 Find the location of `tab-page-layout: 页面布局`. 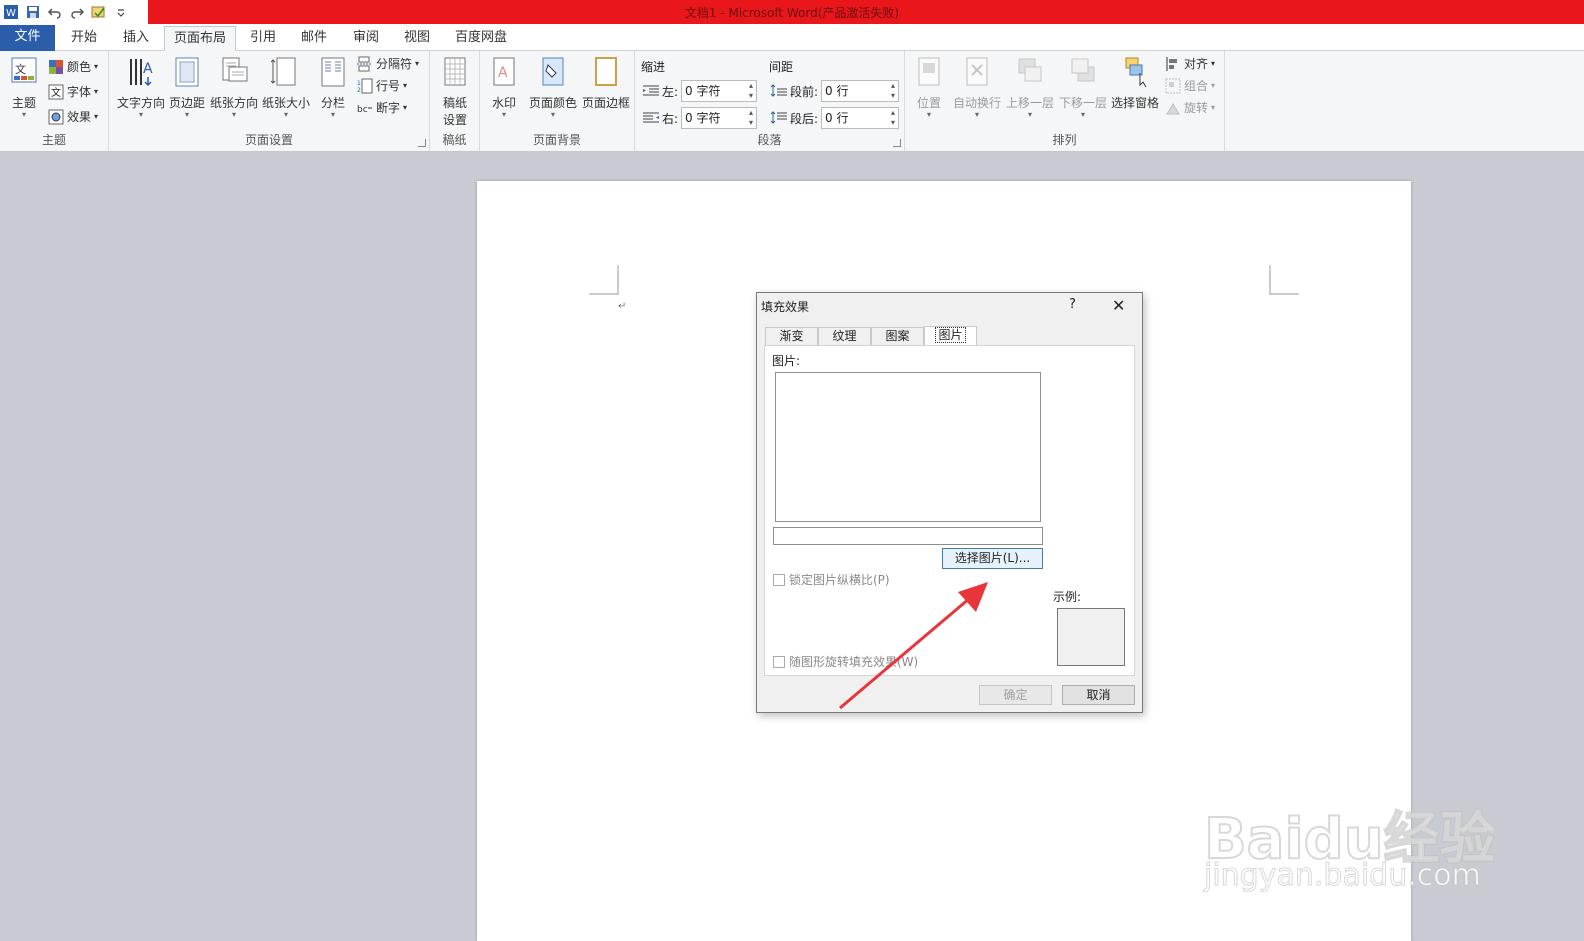

tab-page-layout: 页面布局 is located at coordinates (200, 38).